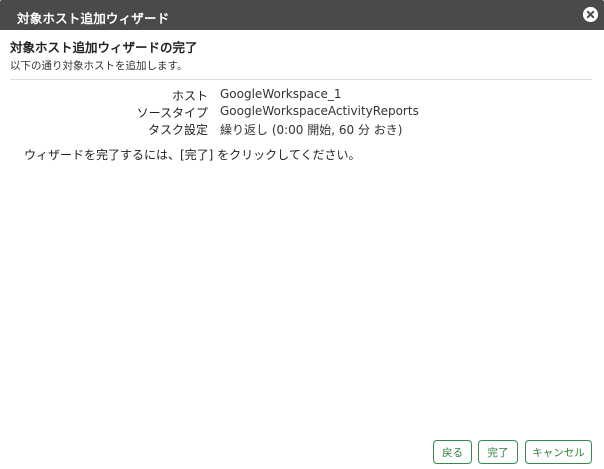  I want to click on close-button, so click(590, 14).